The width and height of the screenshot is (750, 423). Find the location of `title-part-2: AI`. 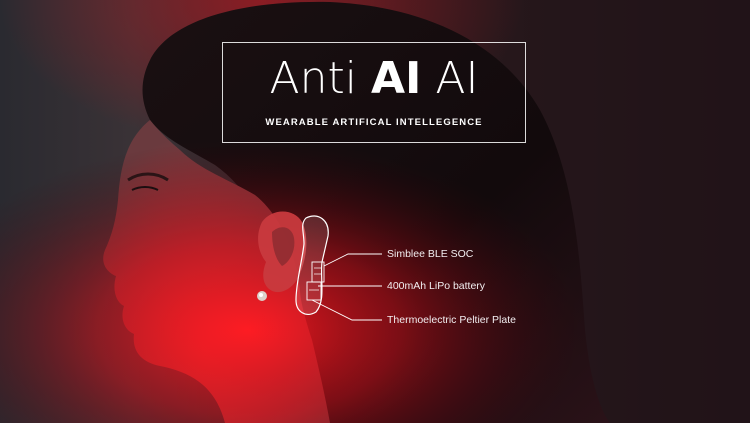

title-part-2: AI is located at coordinates (396, 78).